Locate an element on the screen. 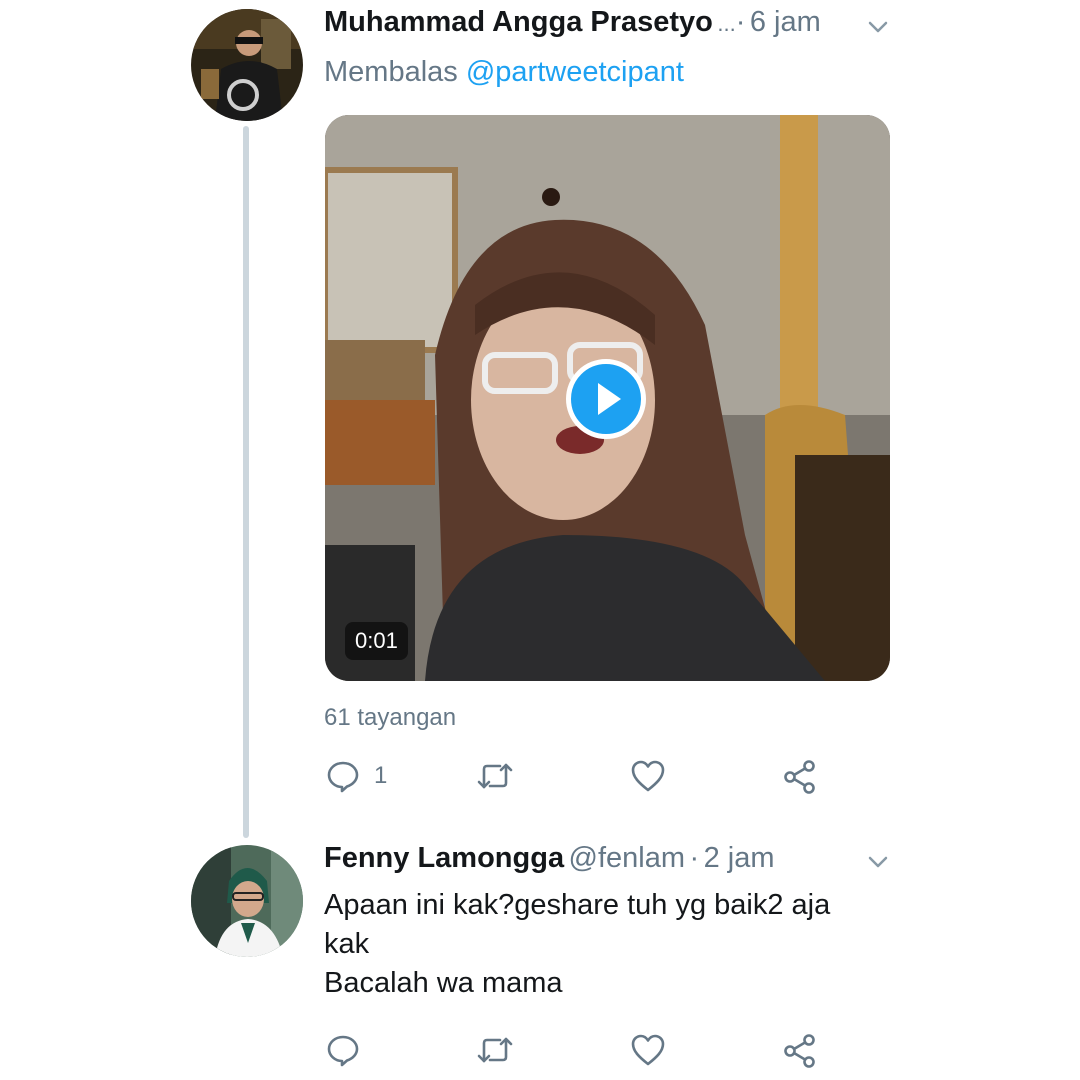 This screenshot has height=1080, width=1080. reply-button: 1 is located at coordinates (356, 776).